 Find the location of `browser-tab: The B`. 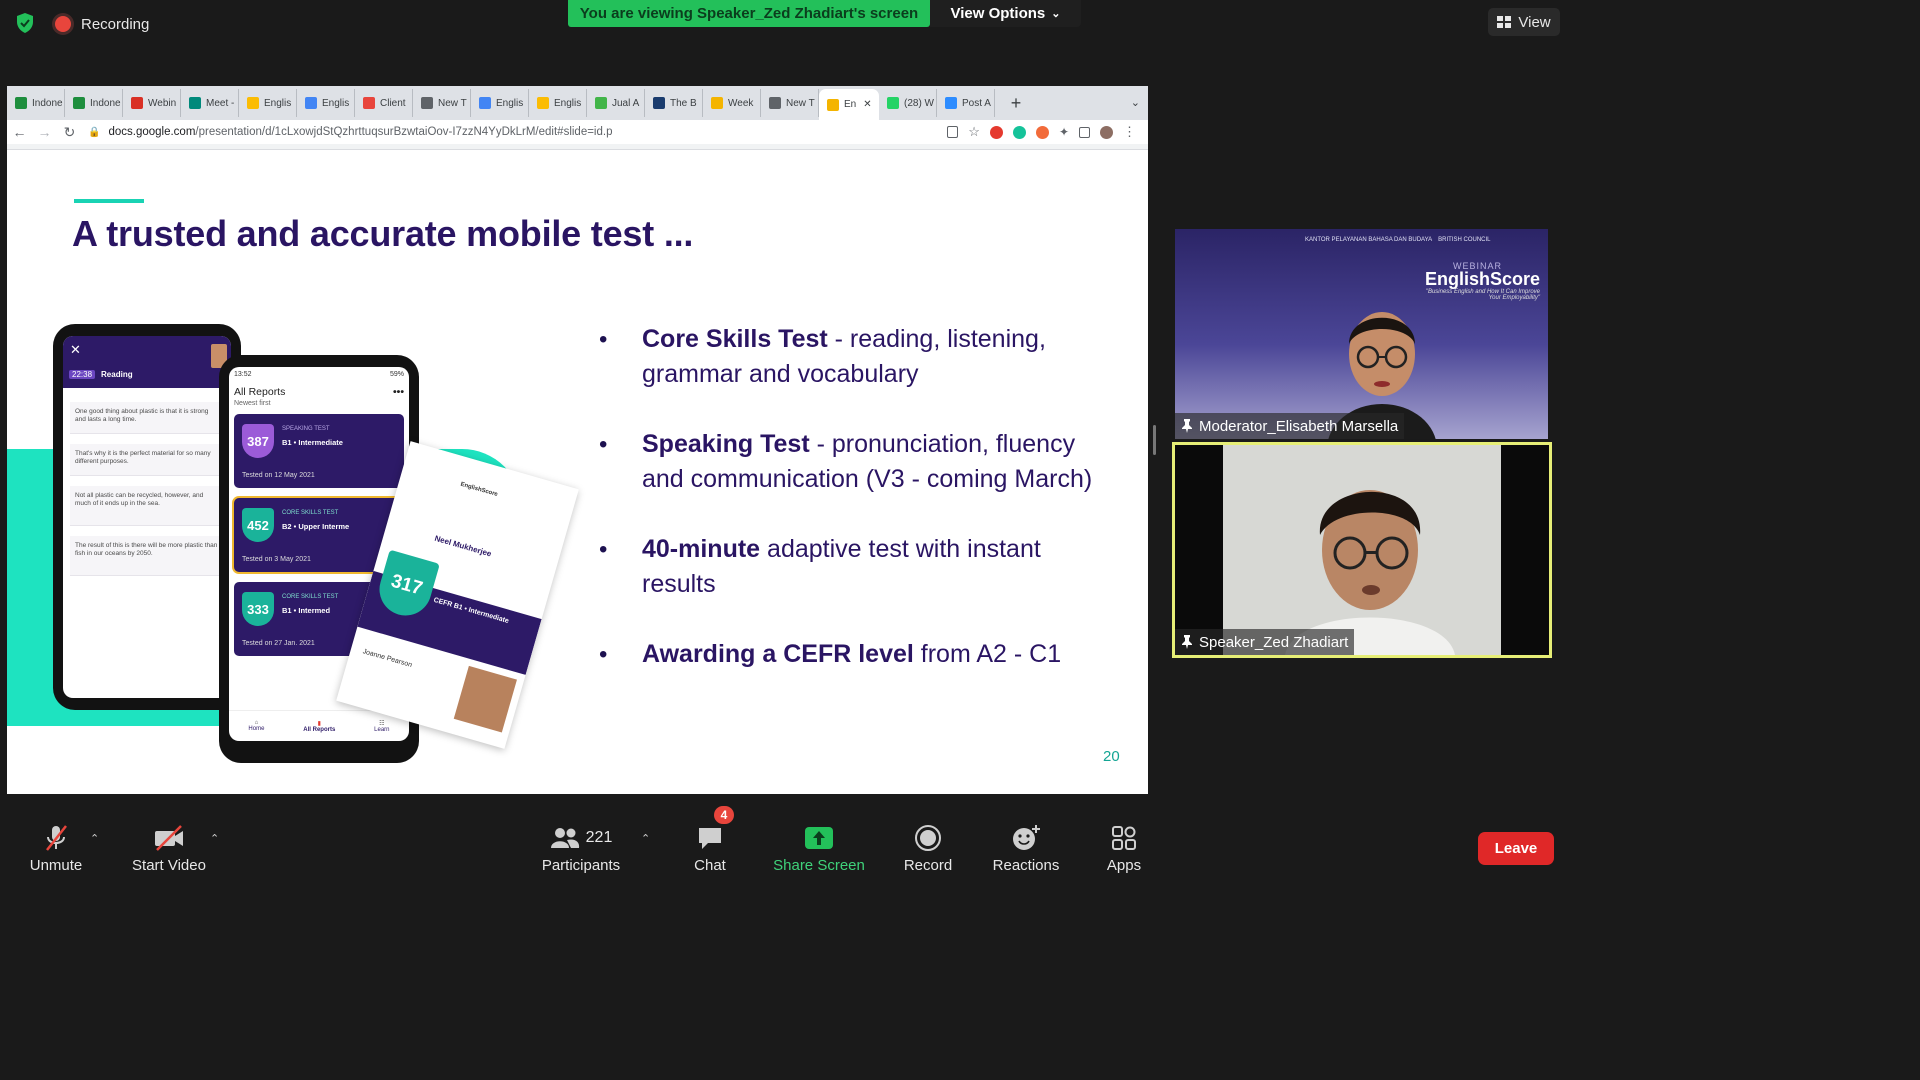

browser-tab: The B is located at coordinates (674, 103).